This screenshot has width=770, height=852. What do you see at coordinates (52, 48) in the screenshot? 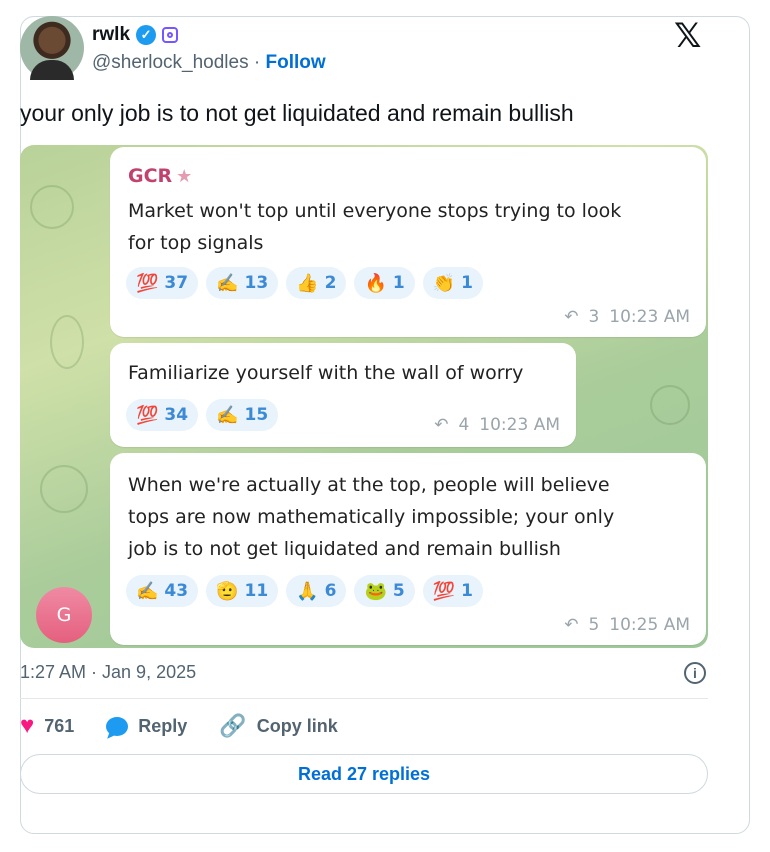
I see `author-avatar` at bounding box center [52, 48].